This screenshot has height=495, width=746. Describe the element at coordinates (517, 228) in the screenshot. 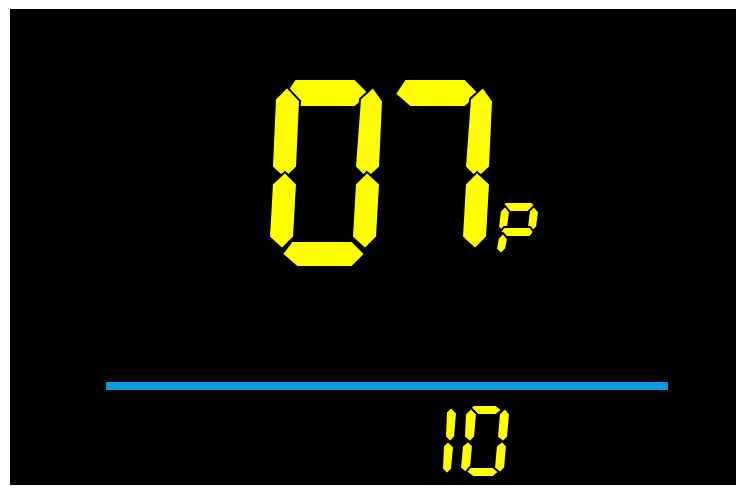

I see `unit-p-indicator` at that location.